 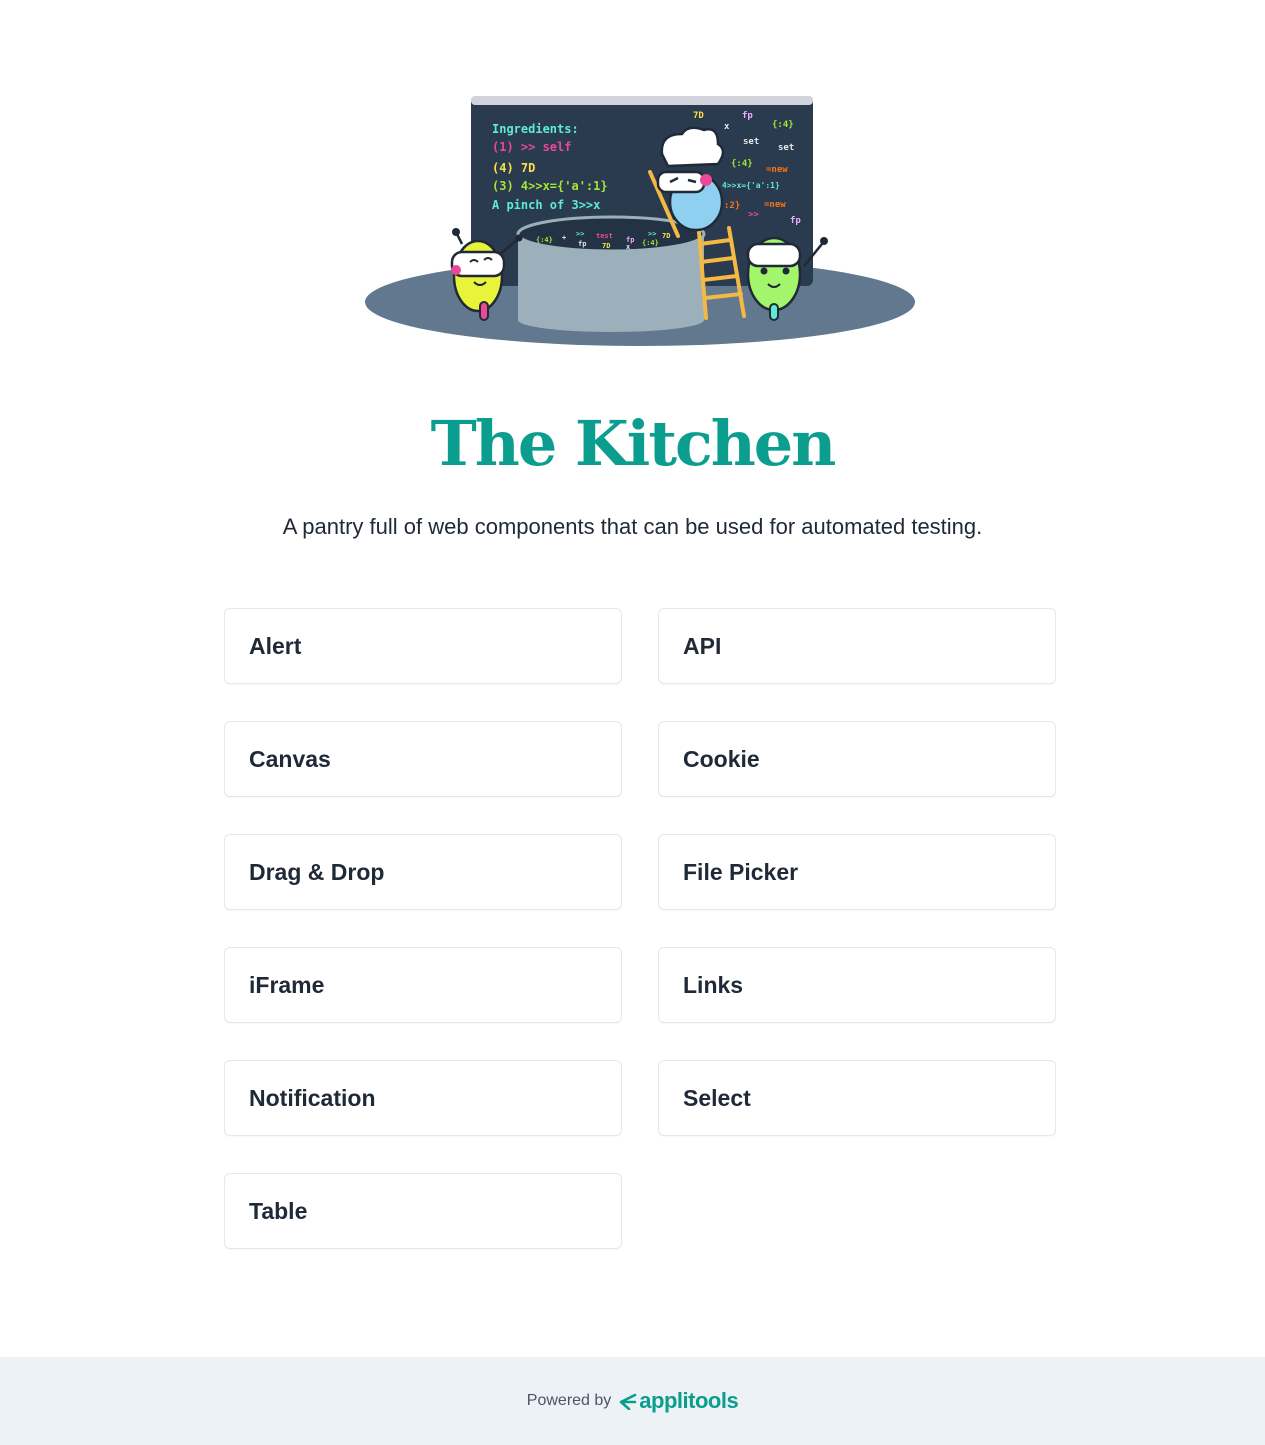 I want to click on applitools-link: applitools, so click(x=679, y=1401).